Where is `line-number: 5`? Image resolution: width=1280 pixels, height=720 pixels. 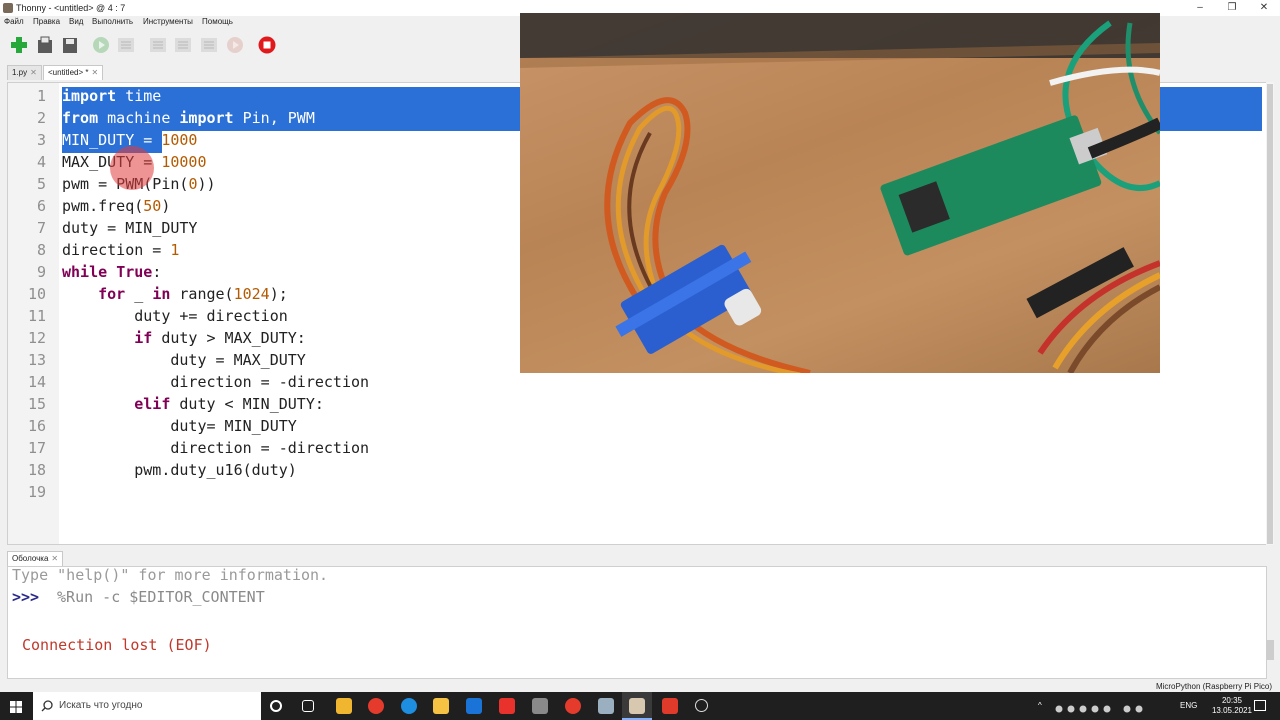
line-number: 5 is located at coordinates (41, 184).